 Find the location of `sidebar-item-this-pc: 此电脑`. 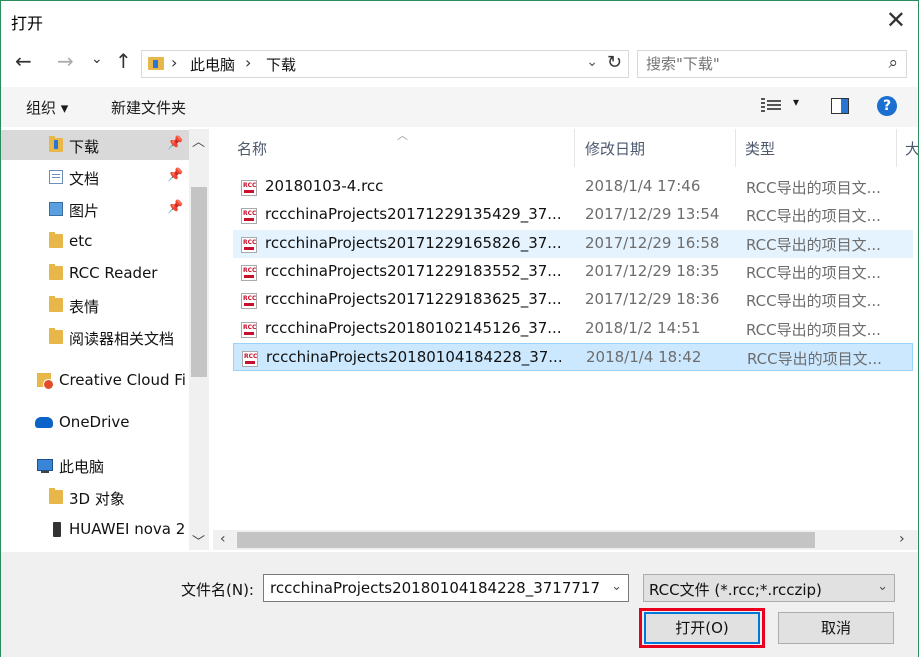

sidebar-item-this-pc: 此电脑 is located at coordinates (95, 465).